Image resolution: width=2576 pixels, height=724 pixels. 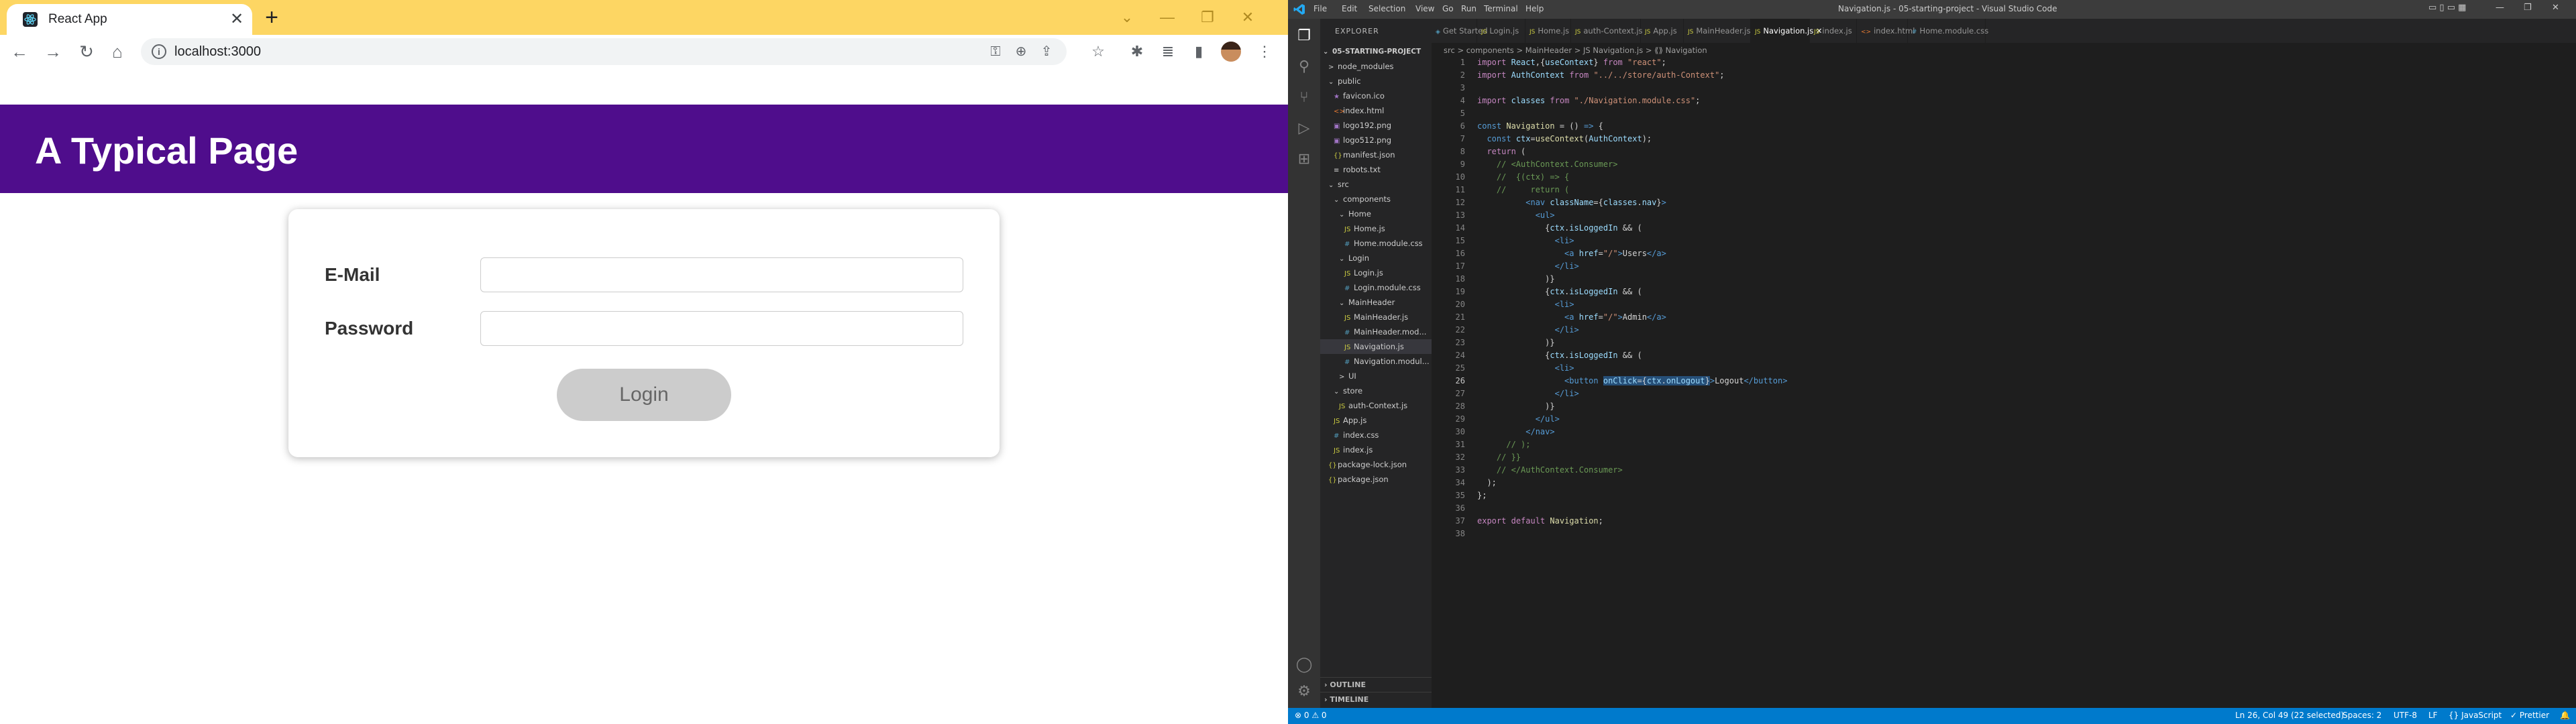 I want to click on zoom-icon: ⊕, so click(x=1021, y=52).